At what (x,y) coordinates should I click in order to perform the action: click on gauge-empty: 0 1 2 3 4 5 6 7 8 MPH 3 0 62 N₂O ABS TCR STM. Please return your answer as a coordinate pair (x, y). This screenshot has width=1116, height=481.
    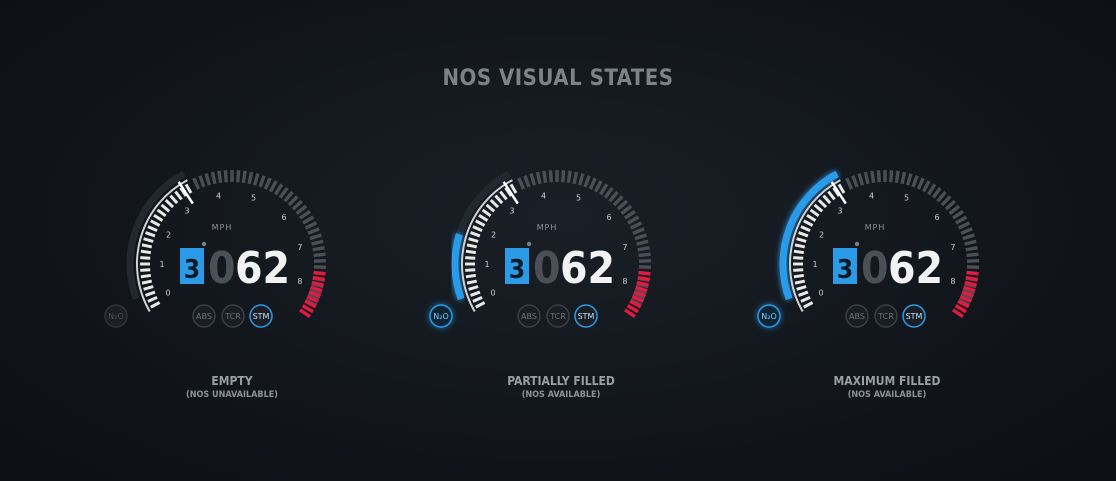
    Looking at the image, I should click on (229, 256).